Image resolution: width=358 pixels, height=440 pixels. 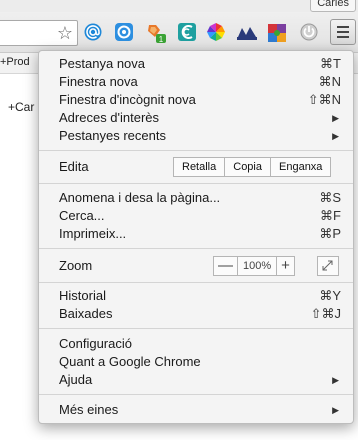 I want to click on pen-tool-icon: 1, so click(x=156, y=33).